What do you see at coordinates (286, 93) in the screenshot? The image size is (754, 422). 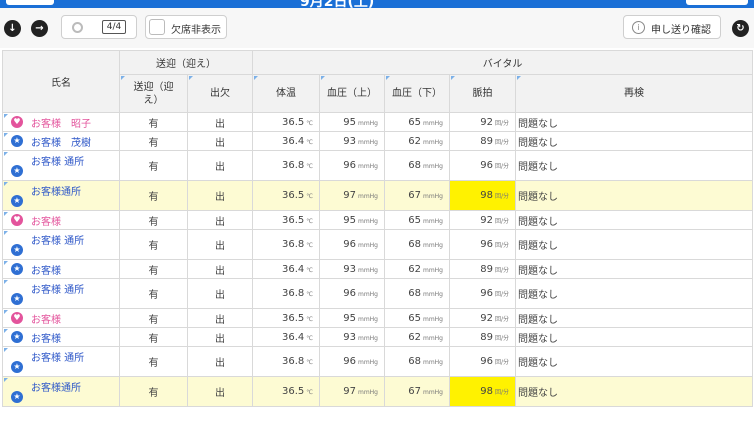 I see `col-header-temp: 体温` at bounding box center [286, 93].